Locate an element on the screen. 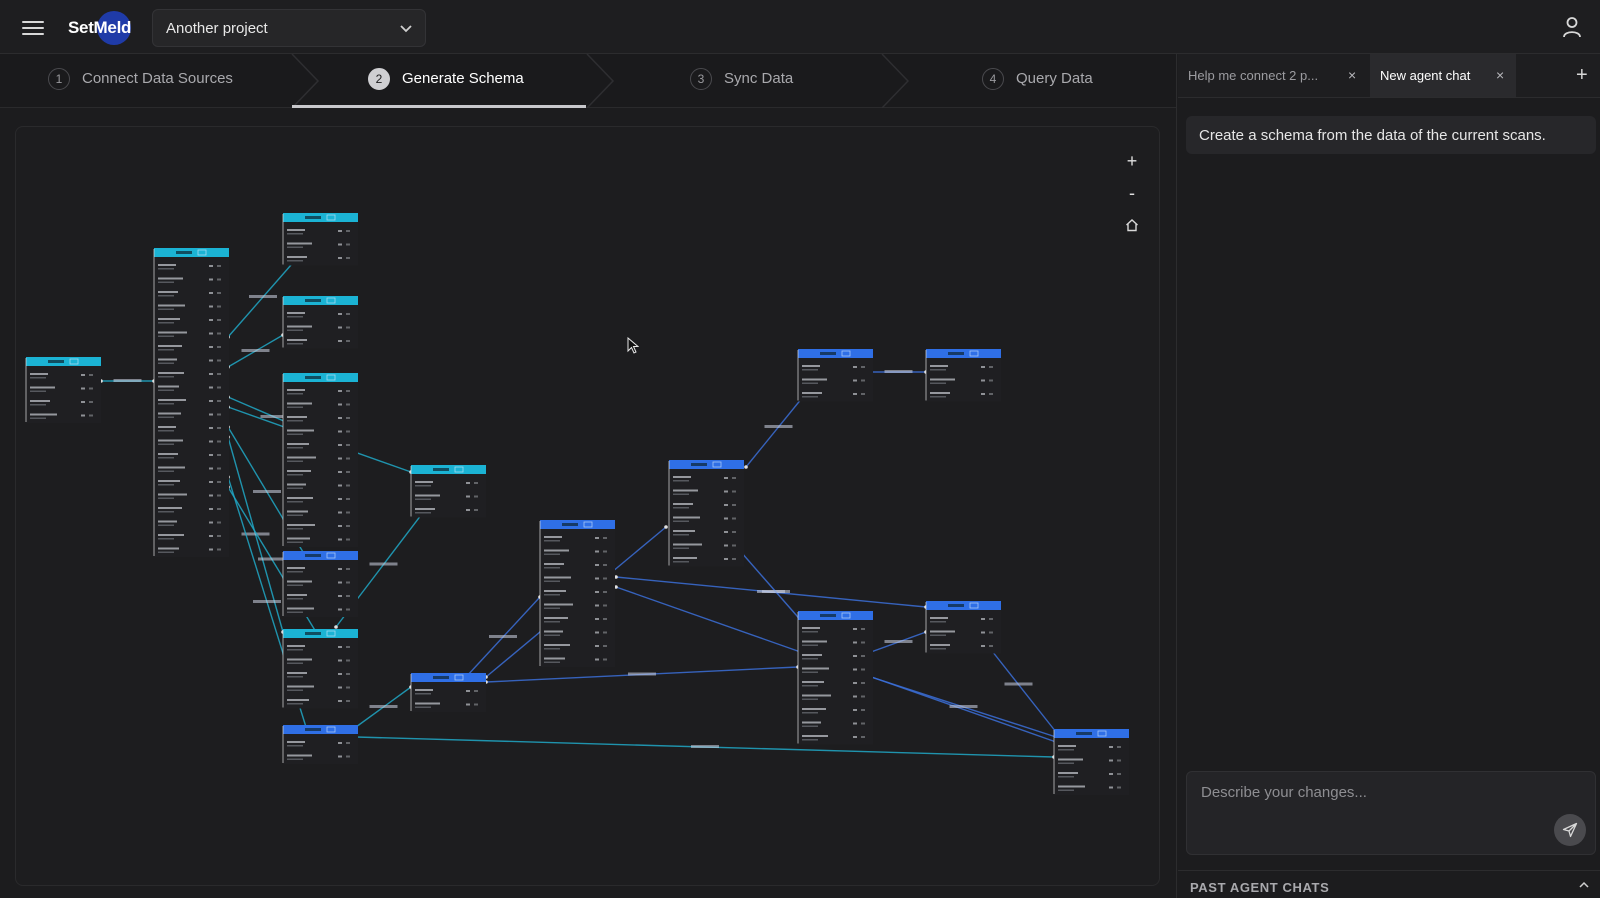  chevron-down-icon is located at coordinates (406, 29).